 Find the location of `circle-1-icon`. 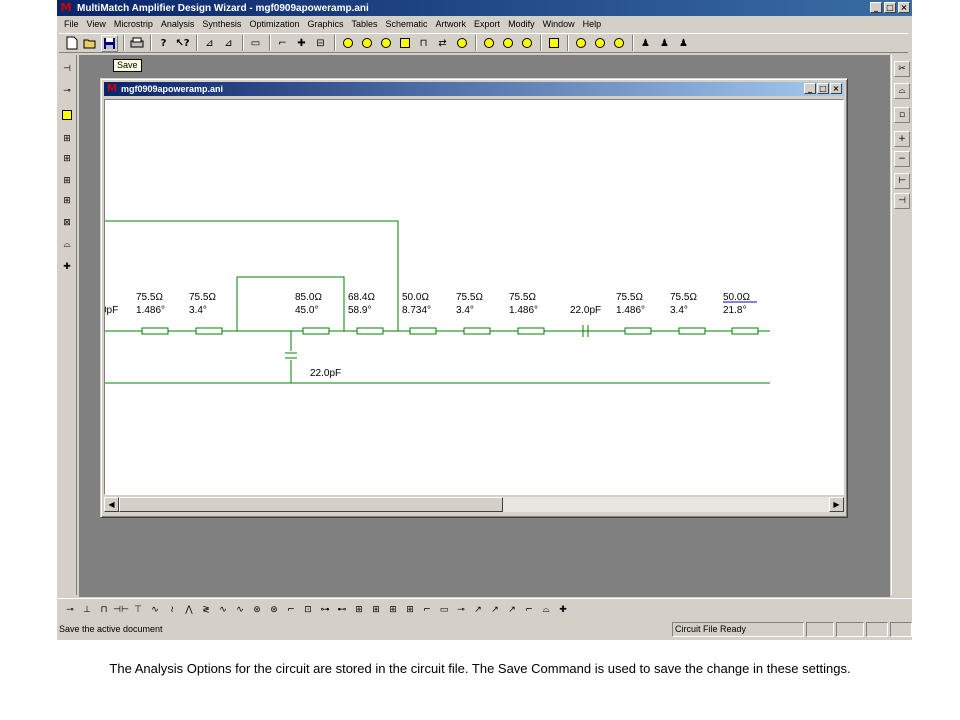

circle-1-icon is located at coordinates (580, 43).